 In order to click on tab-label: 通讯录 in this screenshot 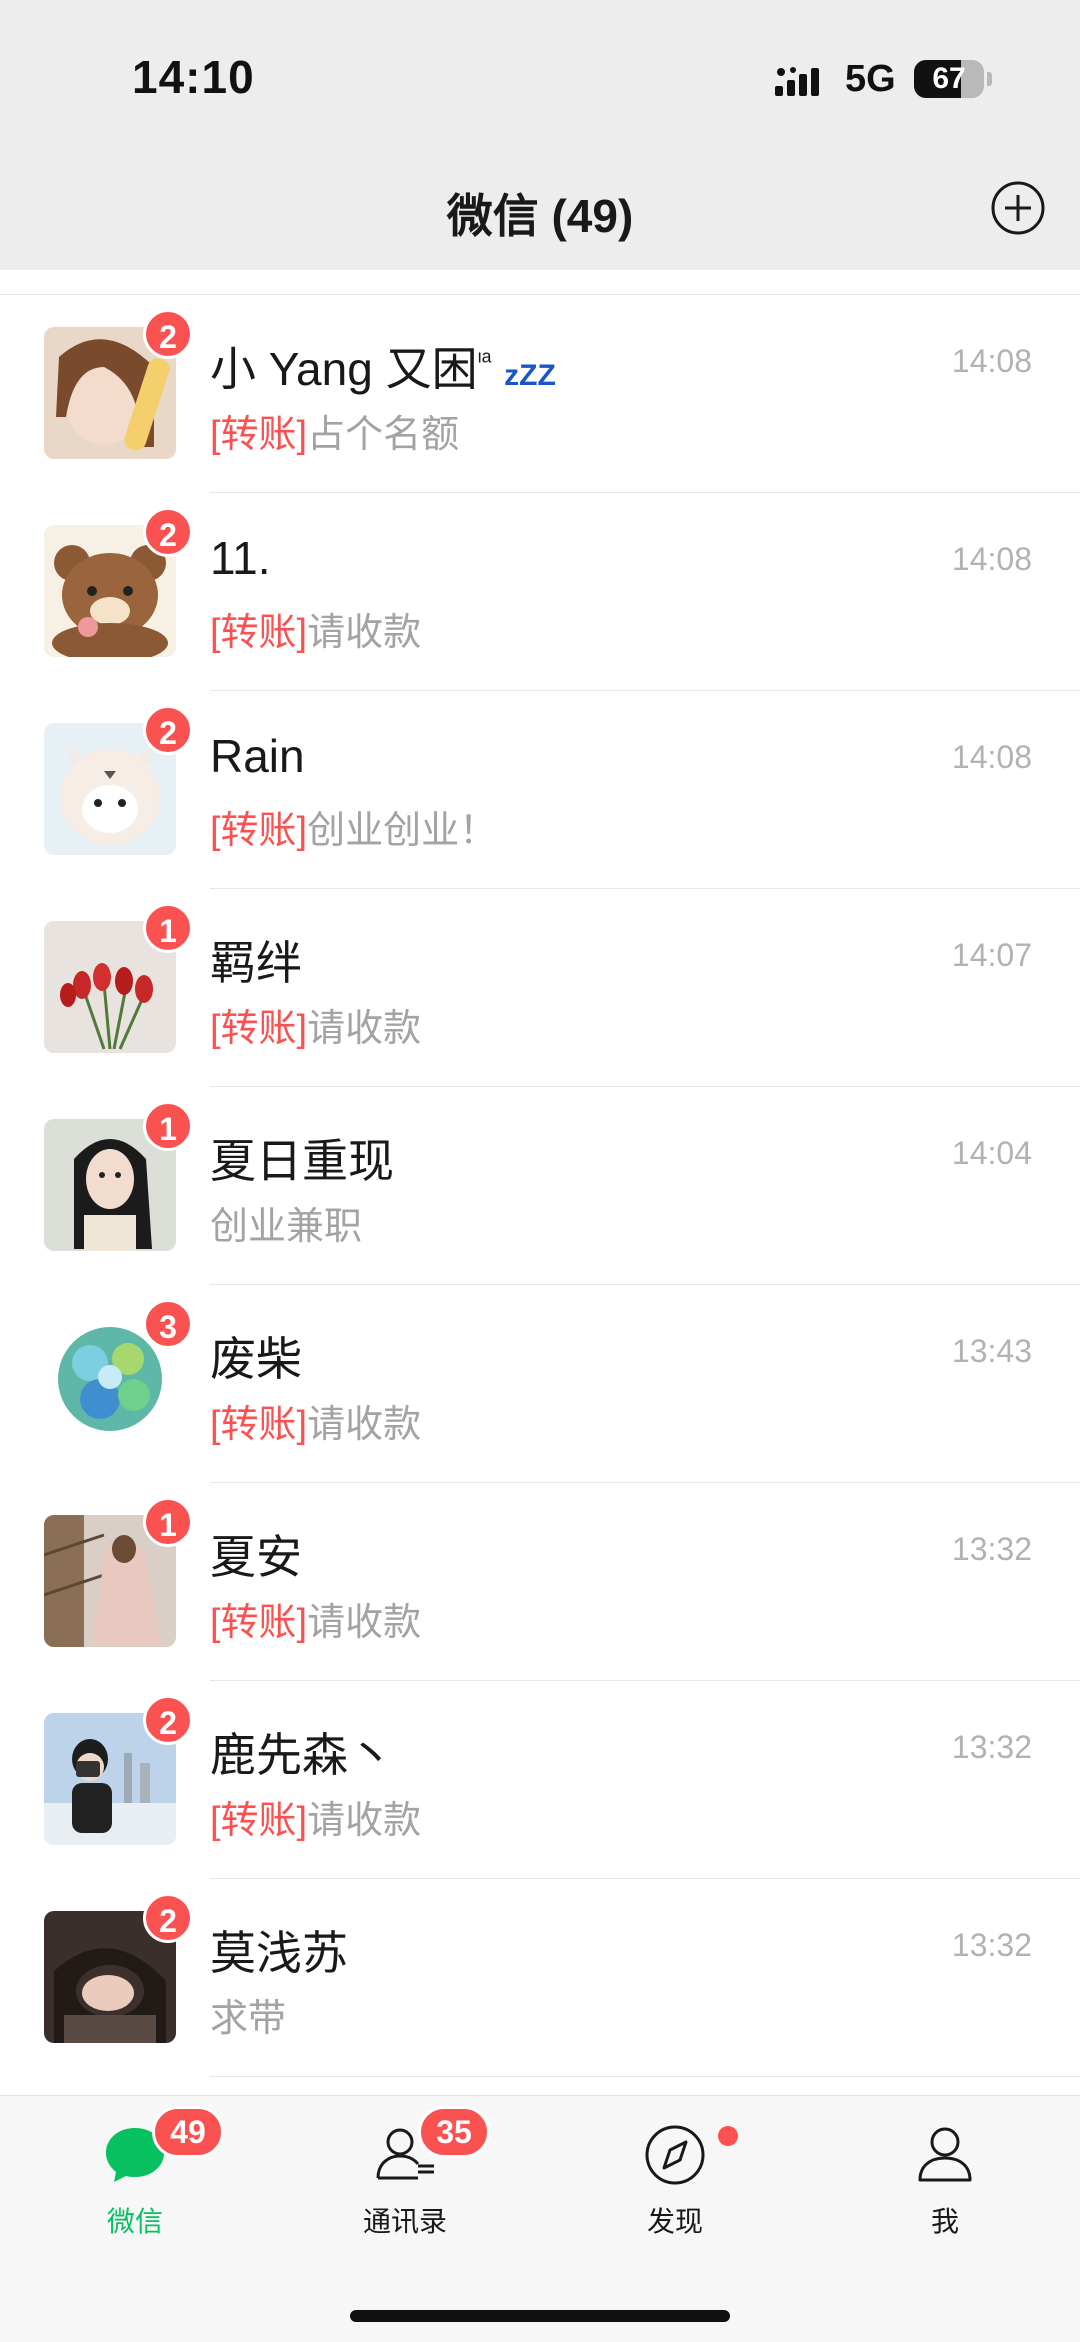, I will do `click(404, 2221)`.